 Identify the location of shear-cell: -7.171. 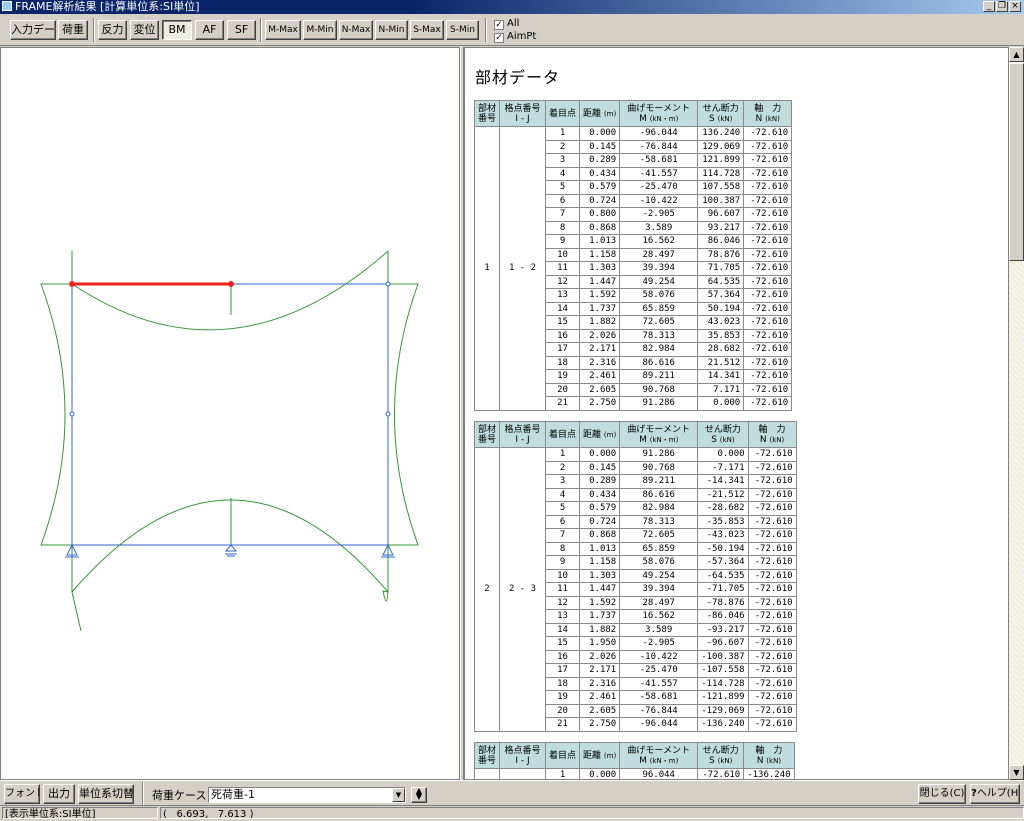
(723, 467).